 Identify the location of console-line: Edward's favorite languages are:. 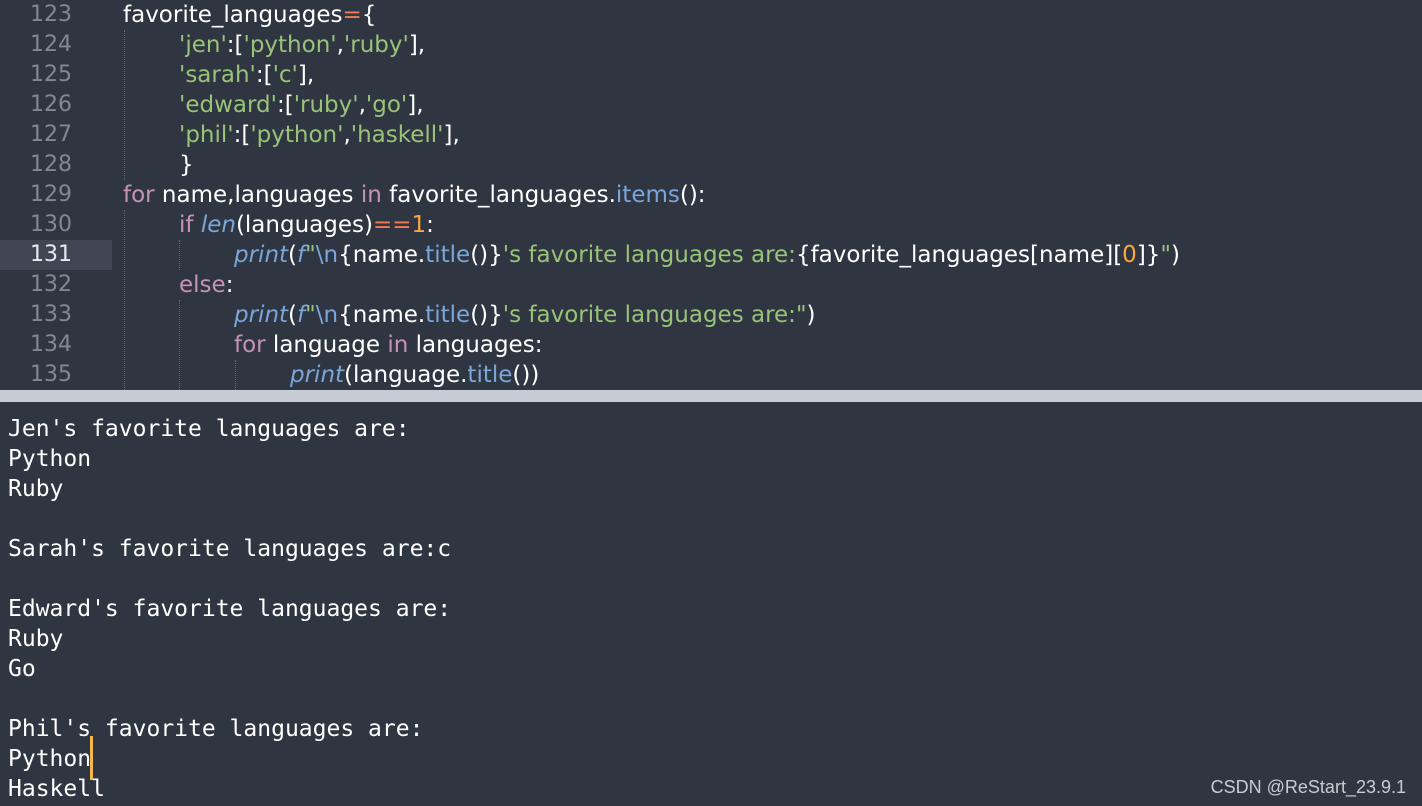
(230, 609).